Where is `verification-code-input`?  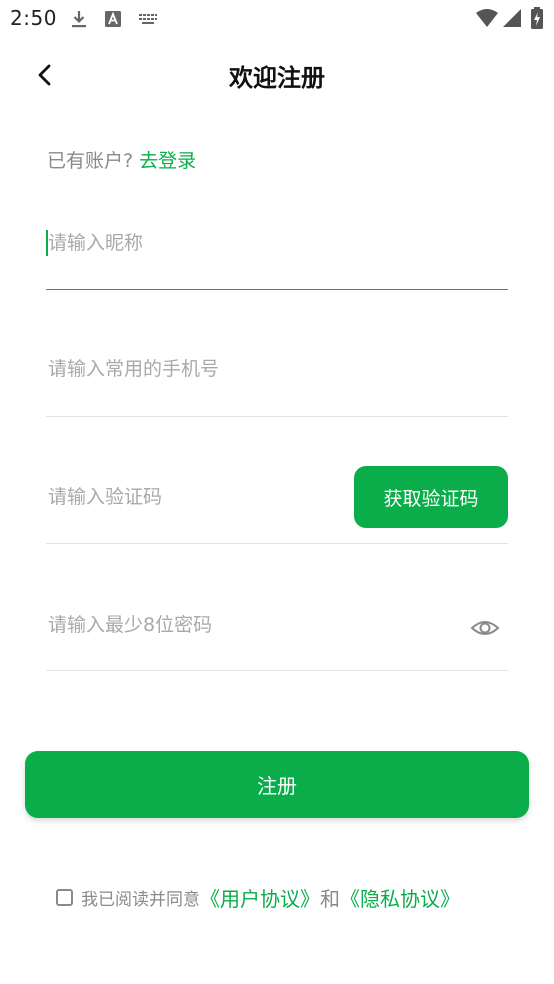 verification-code-input is located at coordinates (196, 504).